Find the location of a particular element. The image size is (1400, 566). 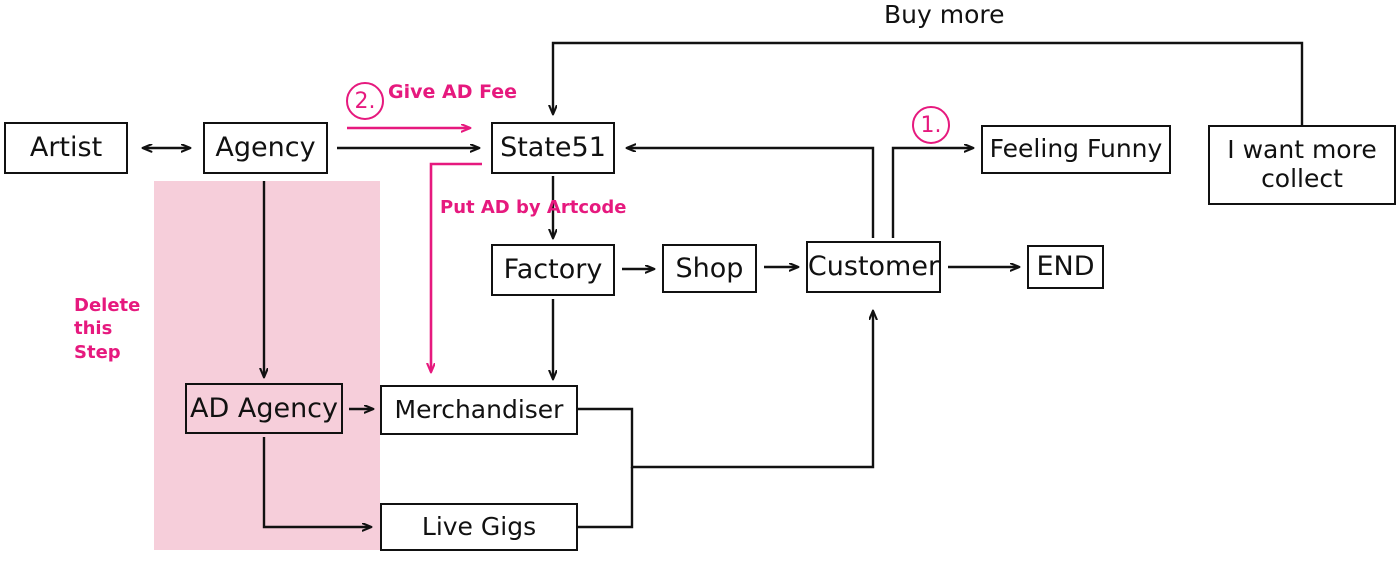

buy-more-label: Buy more is located at coordinates (944, 14).